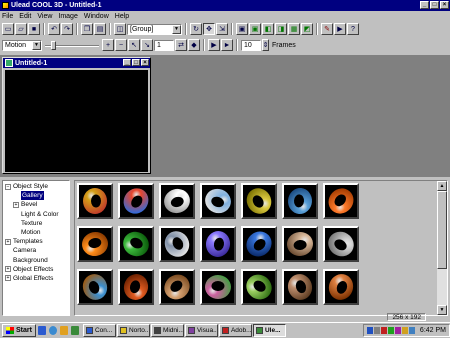  What do you see at coordinates (434, 5) in the screenshot?
I see `maximize-button: □` at bounding box center [434, 5].